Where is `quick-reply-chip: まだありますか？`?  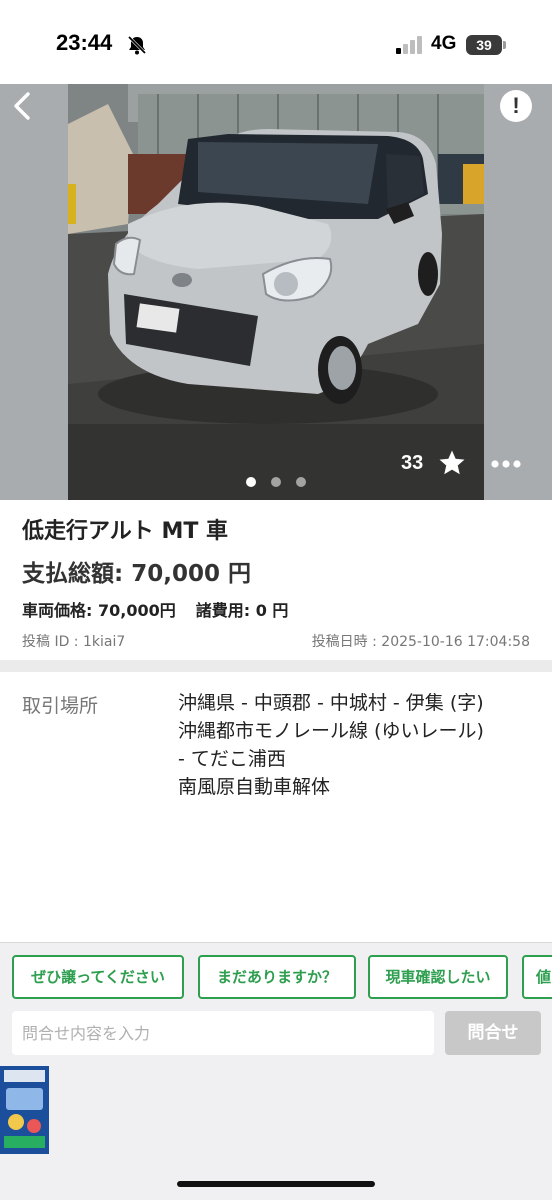 quick-reply-chip: まだありますか？ is located at coordinates (277, 977).